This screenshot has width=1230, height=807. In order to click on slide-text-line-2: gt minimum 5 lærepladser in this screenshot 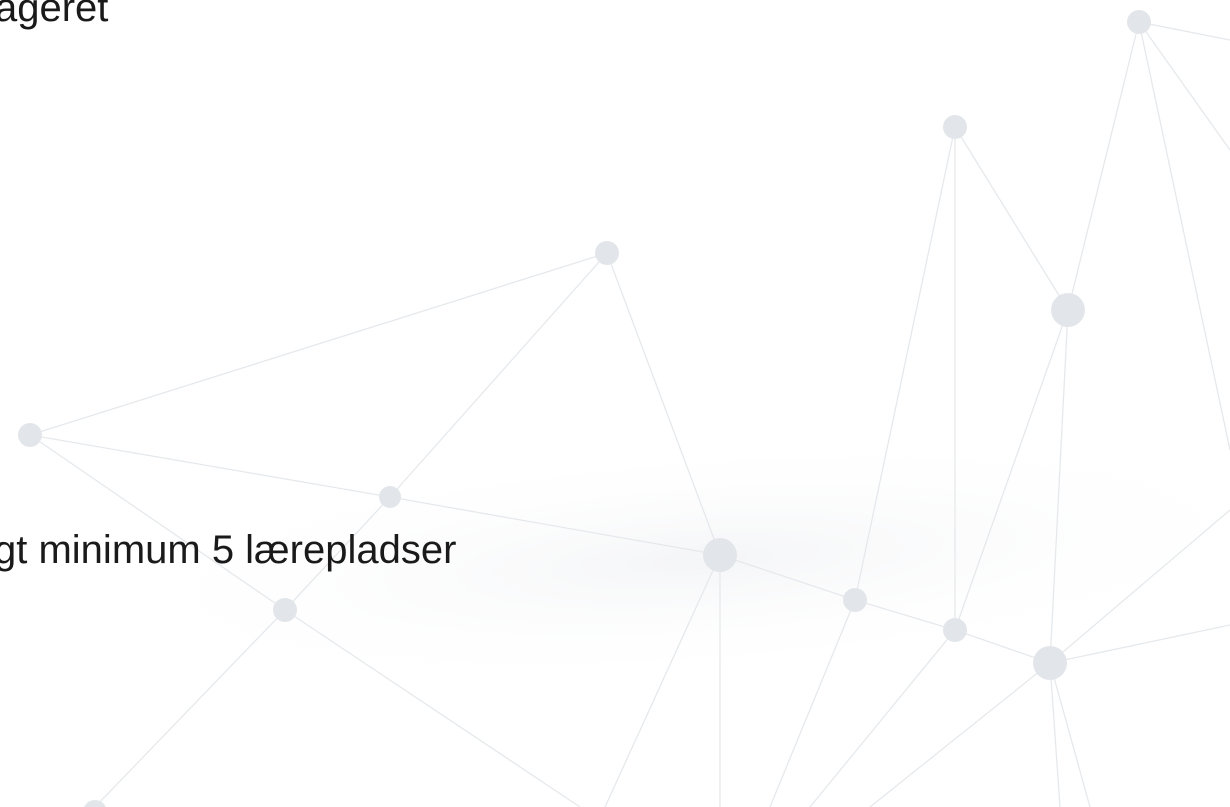, I will do `click(228, 550)`.